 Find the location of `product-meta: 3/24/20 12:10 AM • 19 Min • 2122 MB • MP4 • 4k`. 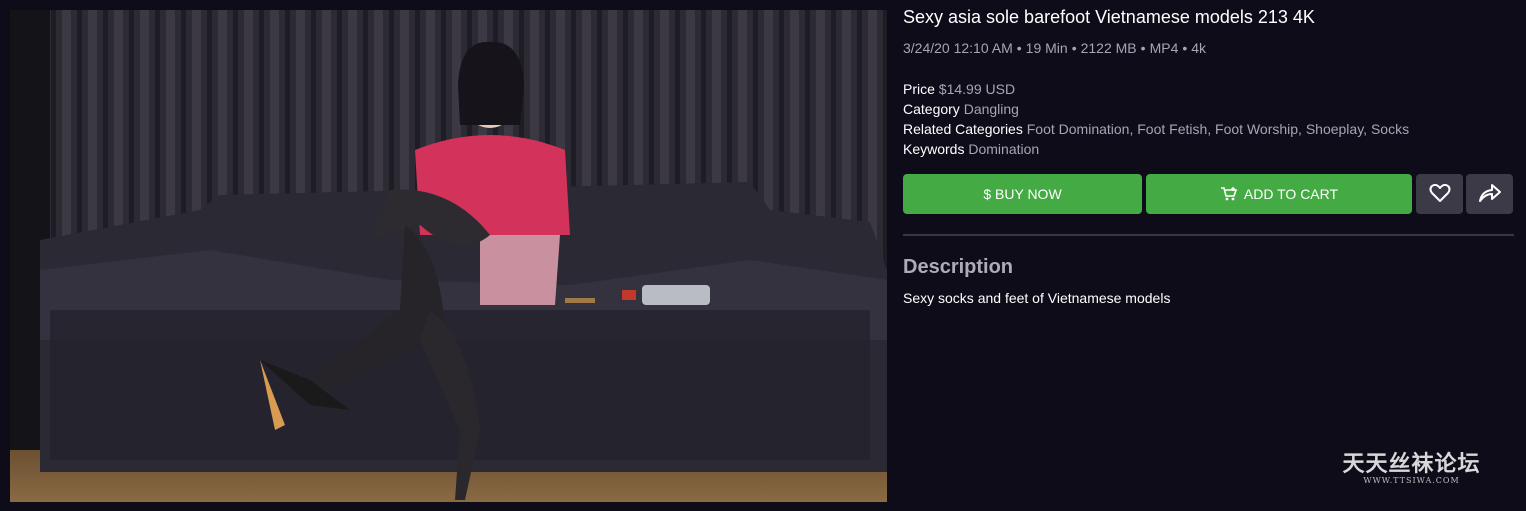

product-meta: 3/24/20 12:10 AM • 19 Min • 2122 MB • MP4 • 4k is located at coordinates (1054, 48).